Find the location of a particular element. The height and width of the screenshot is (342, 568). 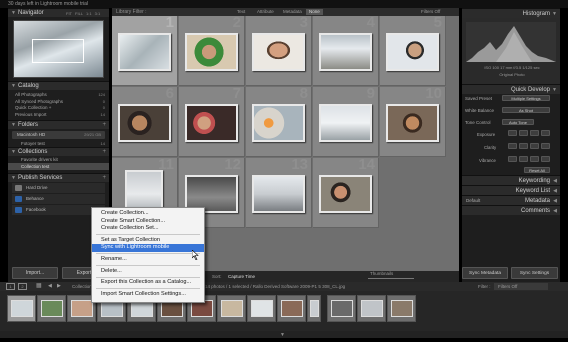

clarity-decrease-small-button is located at coordinates (523, 146).